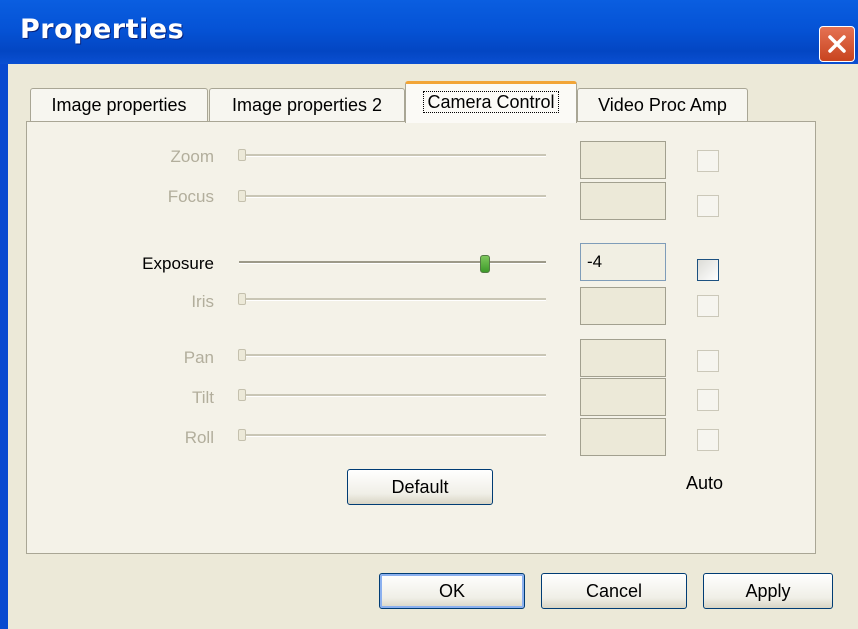 This screenshot has width=858, height=629. I want to click on tab-video-proc-amp: Video Proc Amp, so click(662, 105).